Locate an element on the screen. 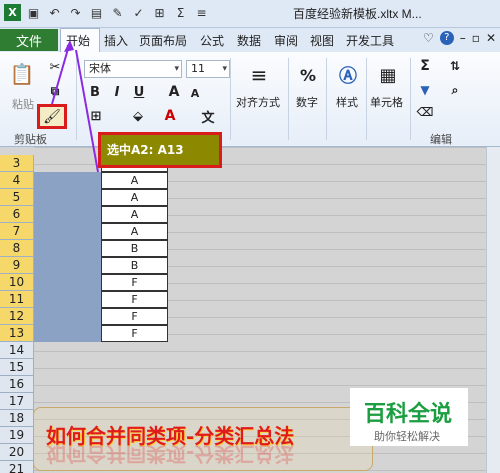 The image size is (500, 473). arrow-to-tab-line is located at coordinates (87, 111).